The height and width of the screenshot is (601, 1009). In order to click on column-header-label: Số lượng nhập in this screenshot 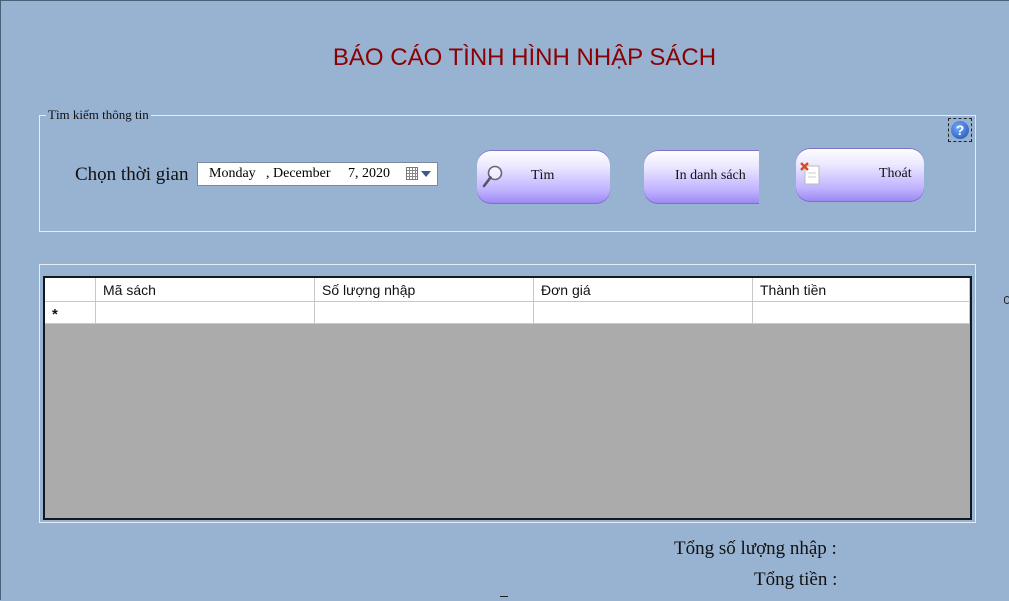, I will do `click(369, 290)`.